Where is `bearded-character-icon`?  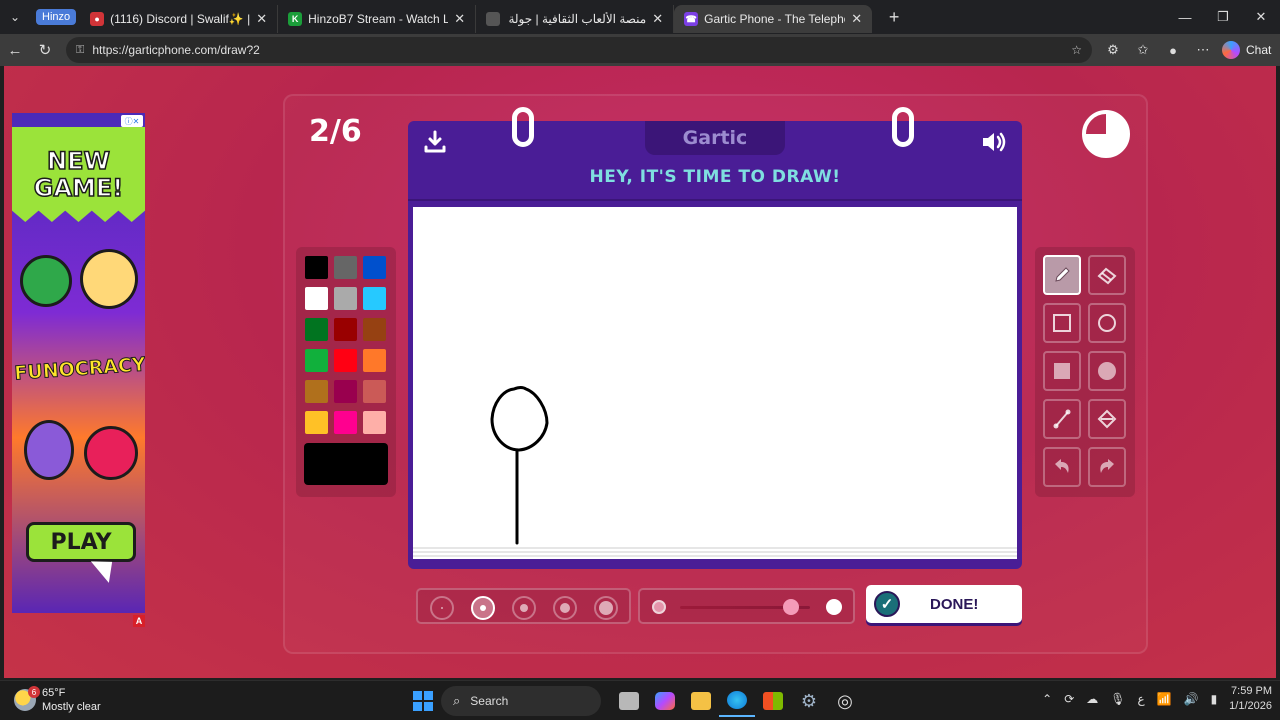
bearded-character-icon is located at coordinates (49, 450).